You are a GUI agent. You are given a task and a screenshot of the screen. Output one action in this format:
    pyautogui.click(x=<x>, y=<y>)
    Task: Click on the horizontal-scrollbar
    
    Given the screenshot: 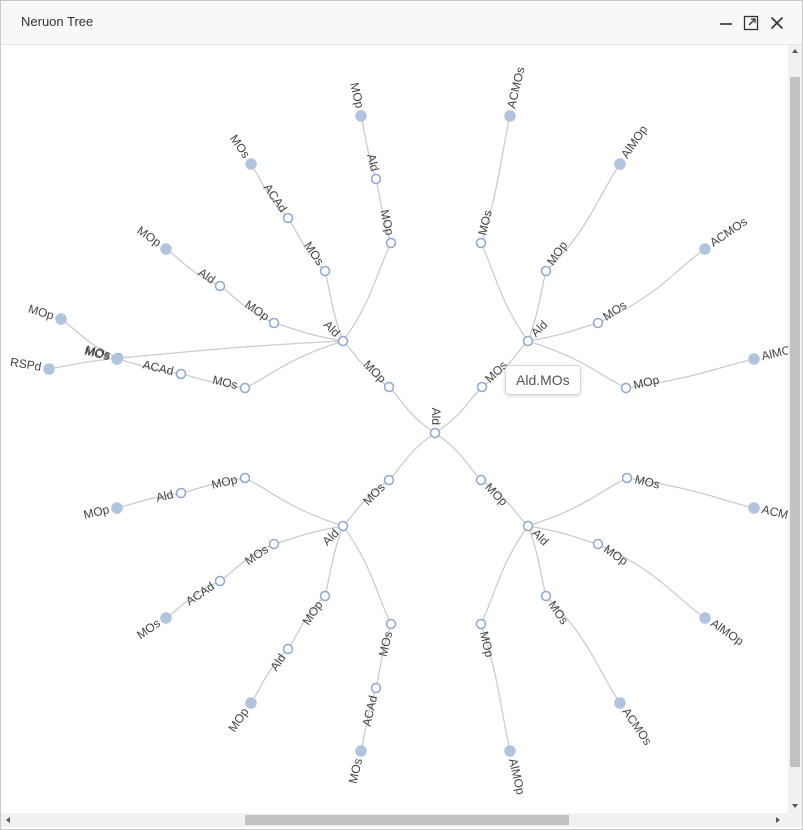 What is the action you would take?
    pyautogui.click(x=394, y=820)
    